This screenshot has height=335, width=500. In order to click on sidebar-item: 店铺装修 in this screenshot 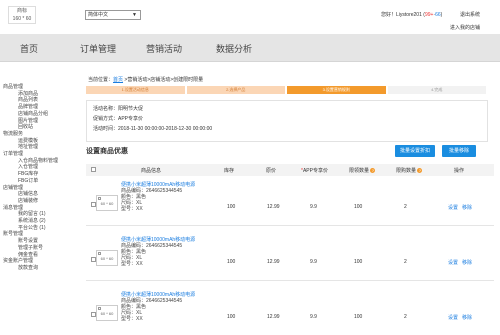, I will do `click(35, 201)`.